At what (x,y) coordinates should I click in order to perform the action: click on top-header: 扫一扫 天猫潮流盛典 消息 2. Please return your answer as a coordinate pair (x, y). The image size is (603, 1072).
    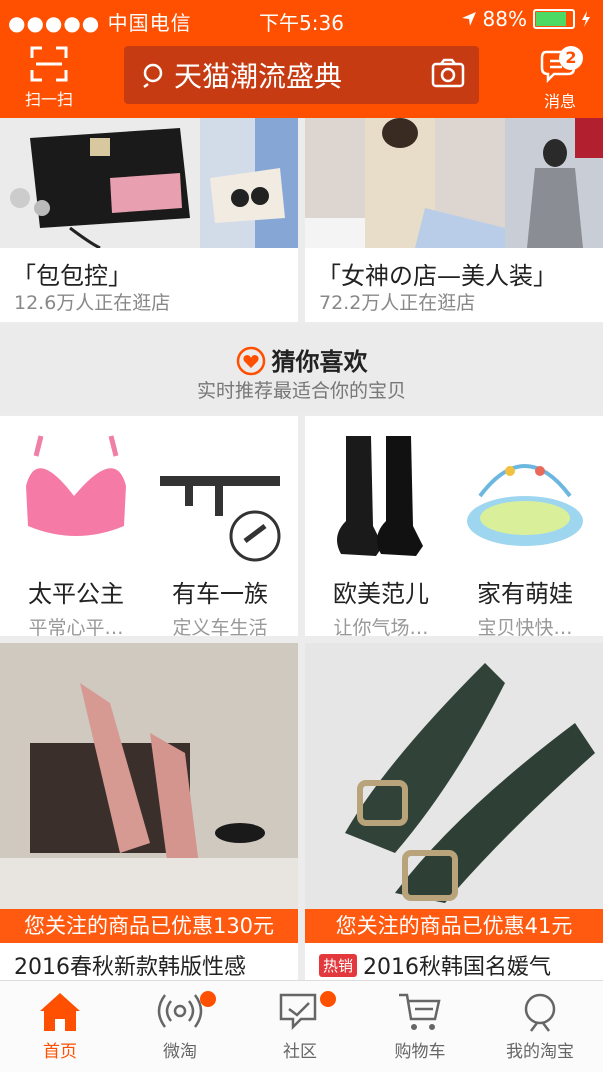
    Looking at the image, I should click on (301, 79).